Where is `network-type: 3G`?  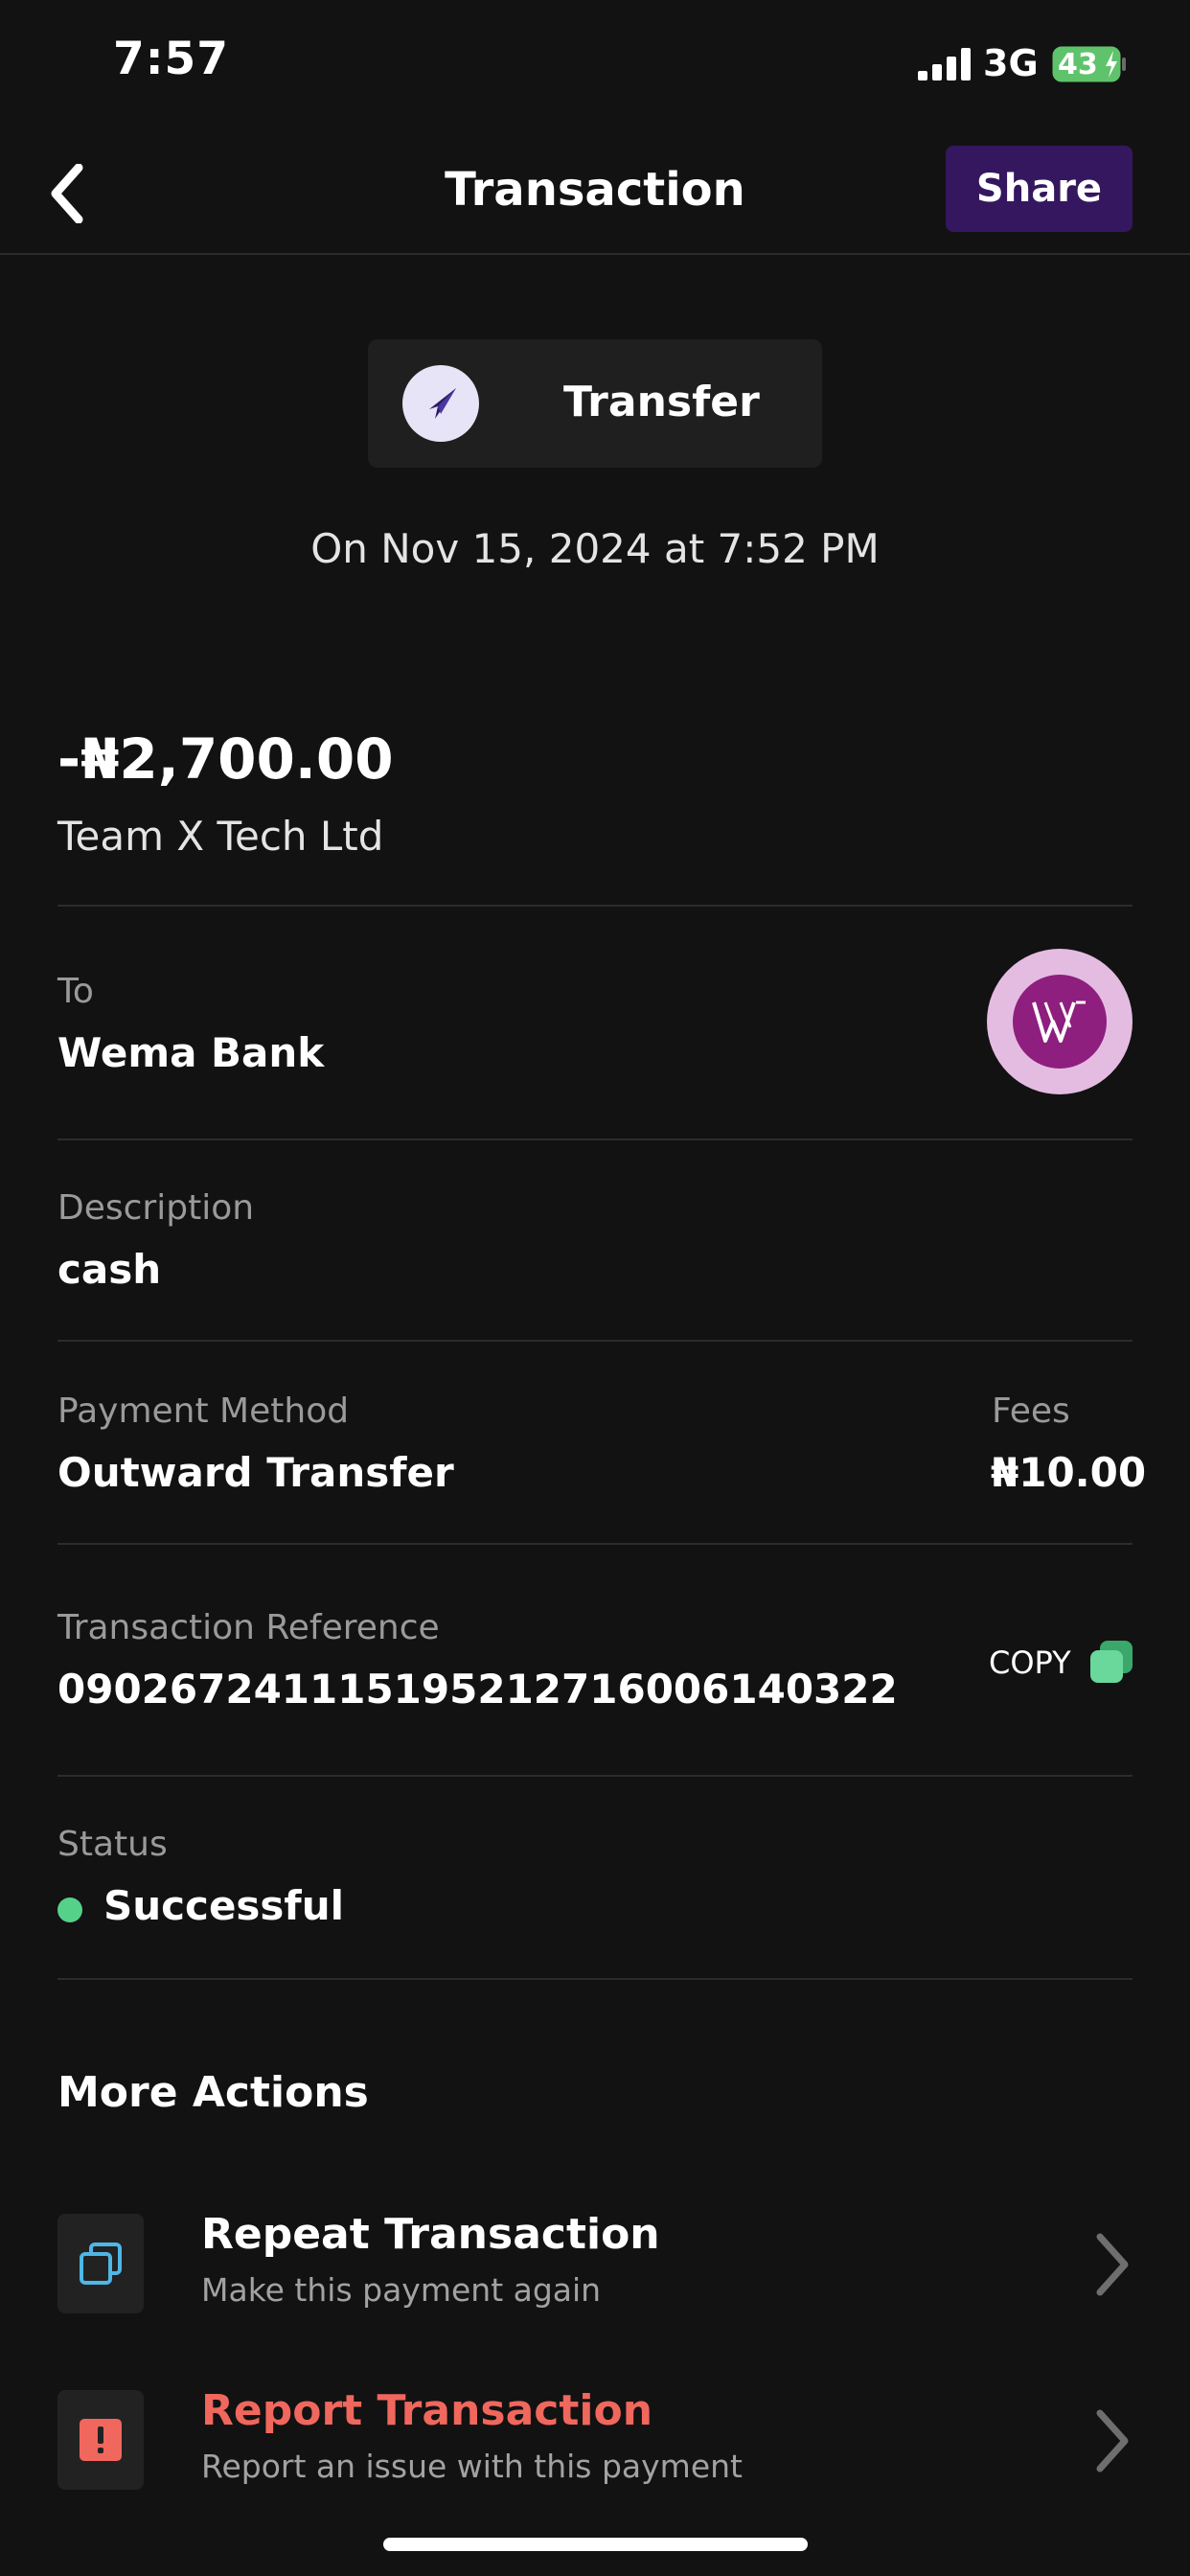 network-type: 3G is located at coordinates (1011, 63).